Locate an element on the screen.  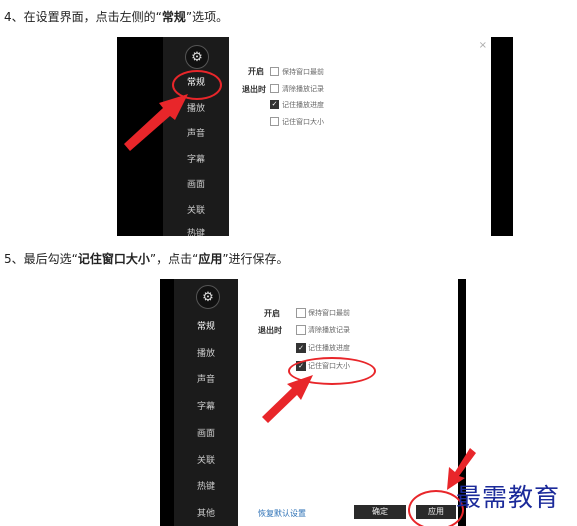
reset-defaults-link: 恢复默认设置 is located at coordinates (282, 513).